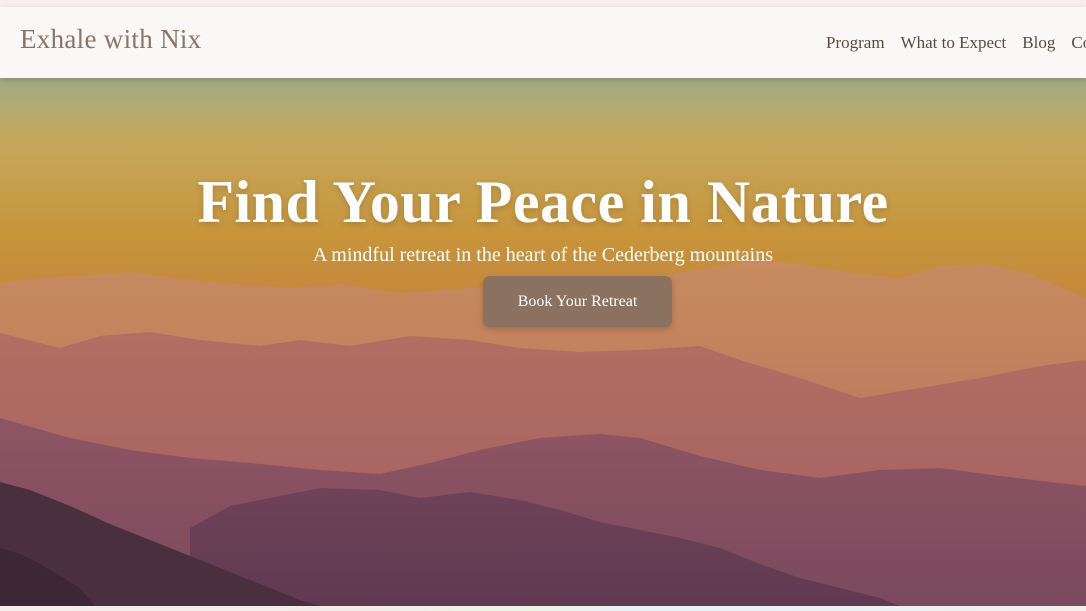 The width and height of the screenshot is (1086, 611). I want to click on nav-link-program: Program, so click(855, 43).